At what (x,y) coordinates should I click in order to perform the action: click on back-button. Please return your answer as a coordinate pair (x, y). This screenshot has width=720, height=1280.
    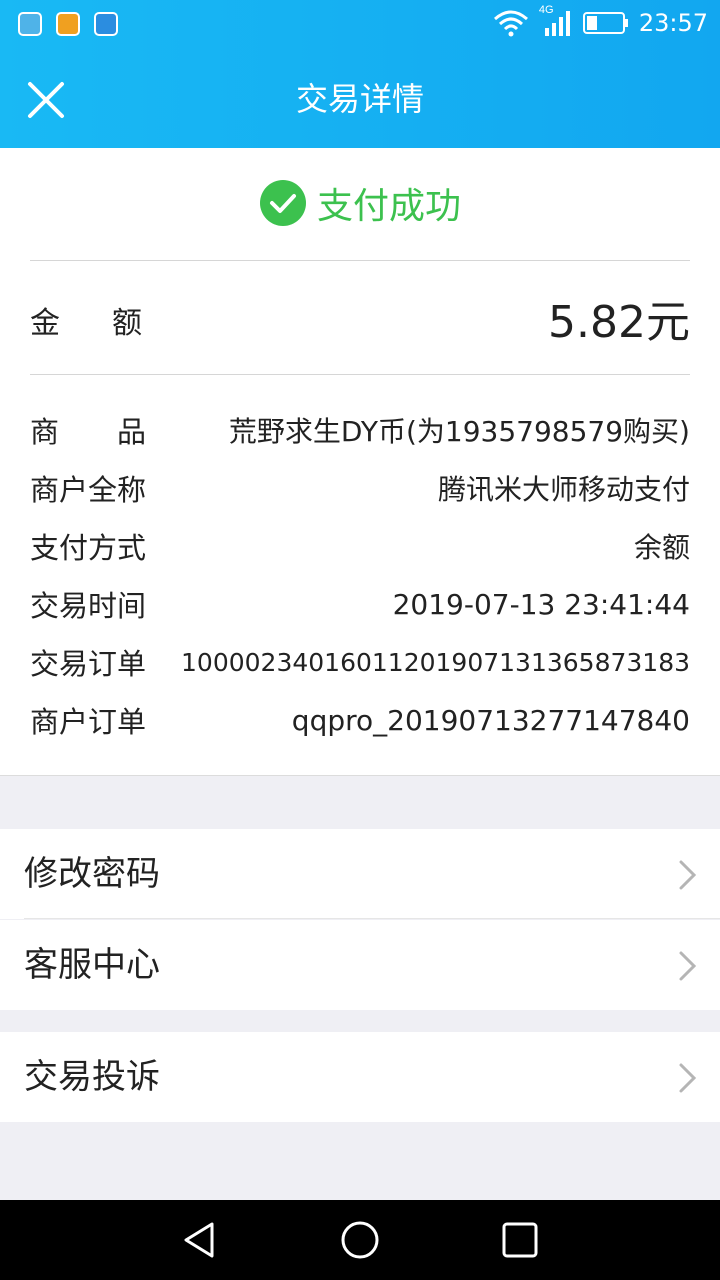
    Looking at the image, I should click on (200, 1240).